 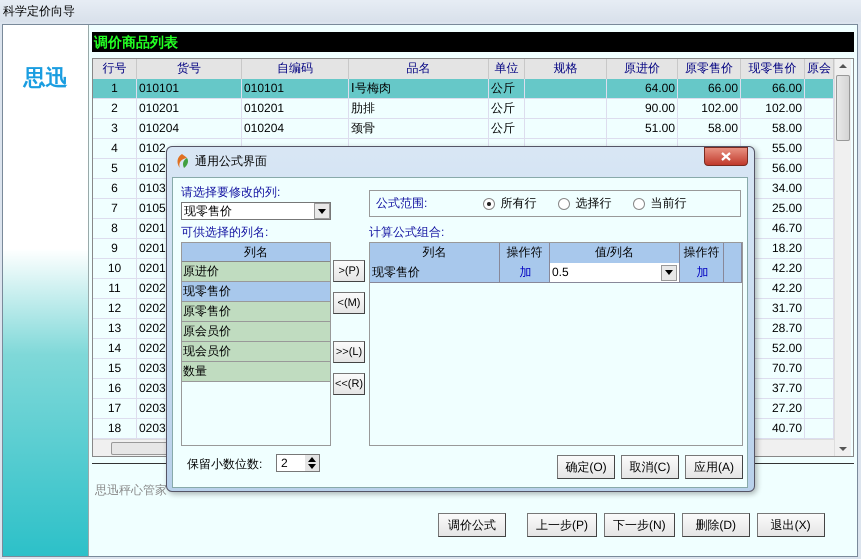 What do you see at coordinates (115, 69) in the screenshot?
I see `column-header: 行号` at bounding box center [115, 69].